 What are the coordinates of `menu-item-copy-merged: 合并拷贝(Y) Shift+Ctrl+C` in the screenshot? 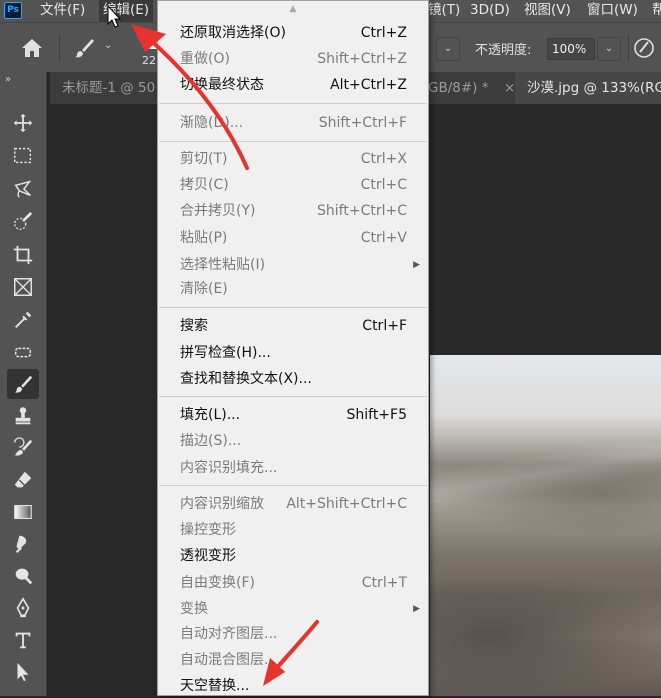 It's located at (293, 211).